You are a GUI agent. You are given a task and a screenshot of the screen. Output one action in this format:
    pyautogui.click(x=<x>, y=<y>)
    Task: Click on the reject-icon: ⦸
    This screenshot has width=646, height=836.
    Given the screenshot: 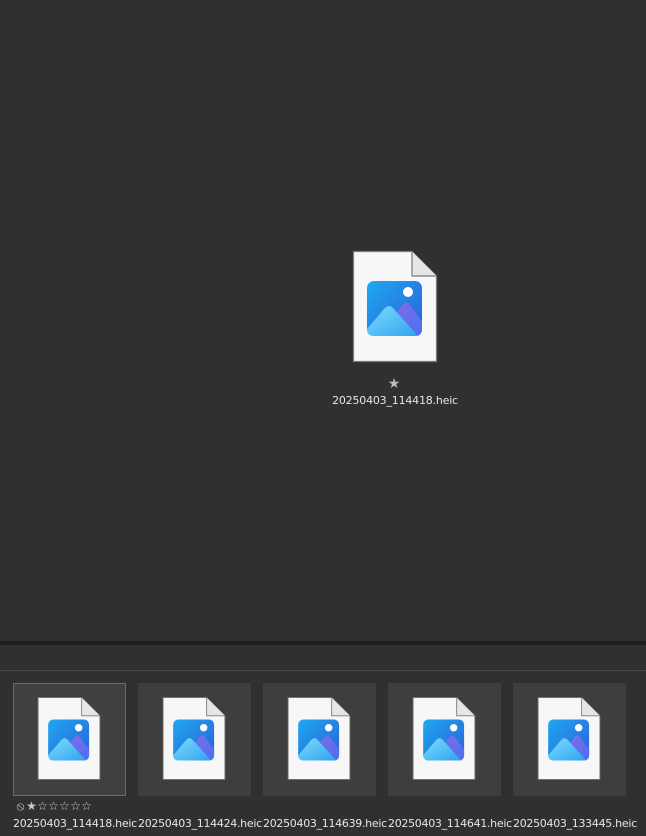 What is the action you would take?
    pyautogui.click(x=20, y=806)
    